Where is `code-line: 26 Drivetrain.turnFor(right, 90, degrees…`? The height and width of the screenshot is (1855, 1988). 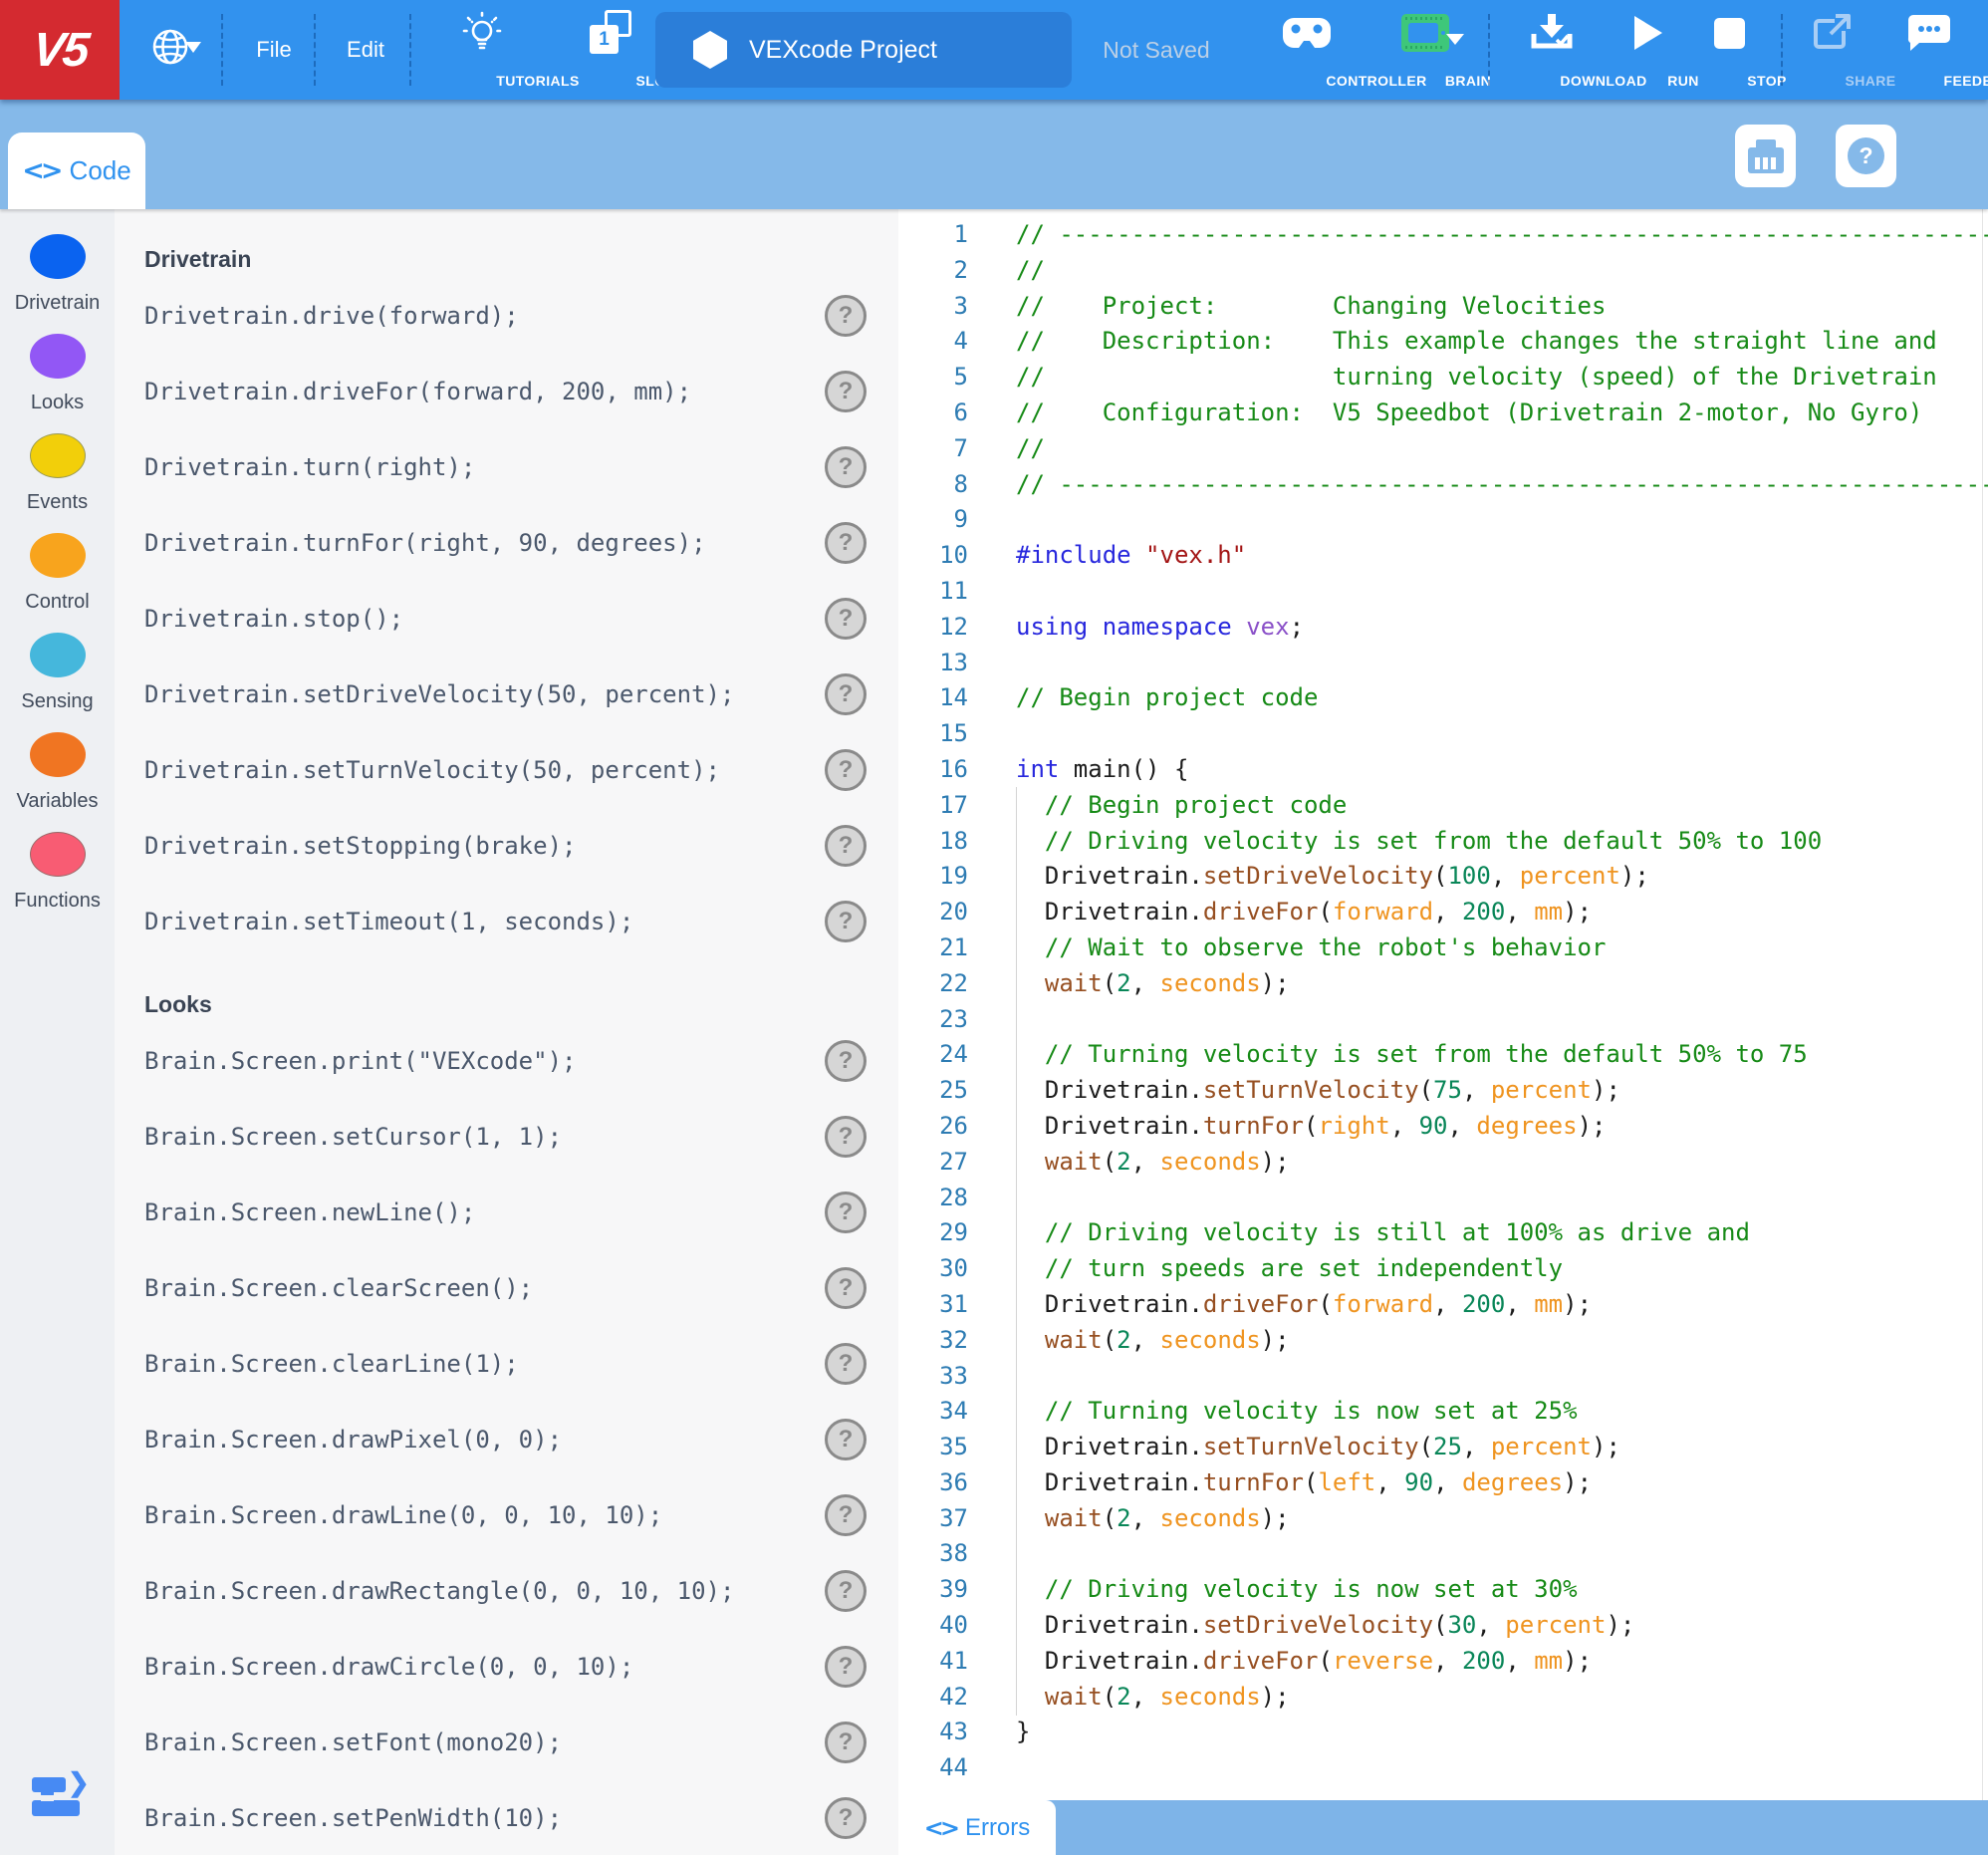
code-line: 26 Drivetrain.turnFor(right, 90, degrees… is located at coordinates (1443, 1127).